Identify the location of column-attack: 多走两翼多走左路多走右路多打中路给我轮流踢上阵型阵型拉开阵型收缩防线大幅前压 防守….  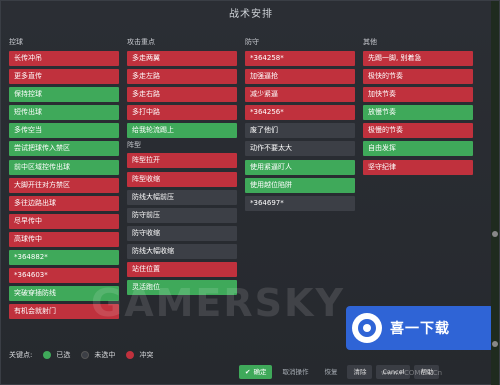
(182, 174).